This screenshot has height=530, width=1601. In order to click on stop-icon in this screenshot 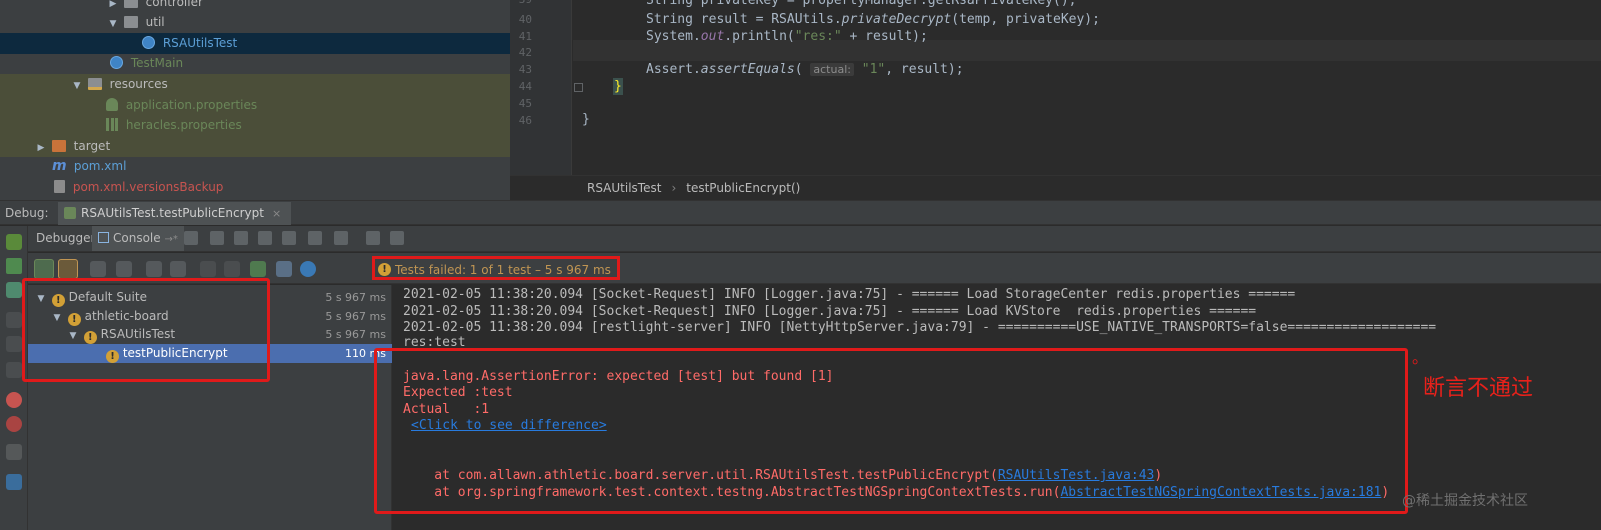, I will do `click(14, 370)`.